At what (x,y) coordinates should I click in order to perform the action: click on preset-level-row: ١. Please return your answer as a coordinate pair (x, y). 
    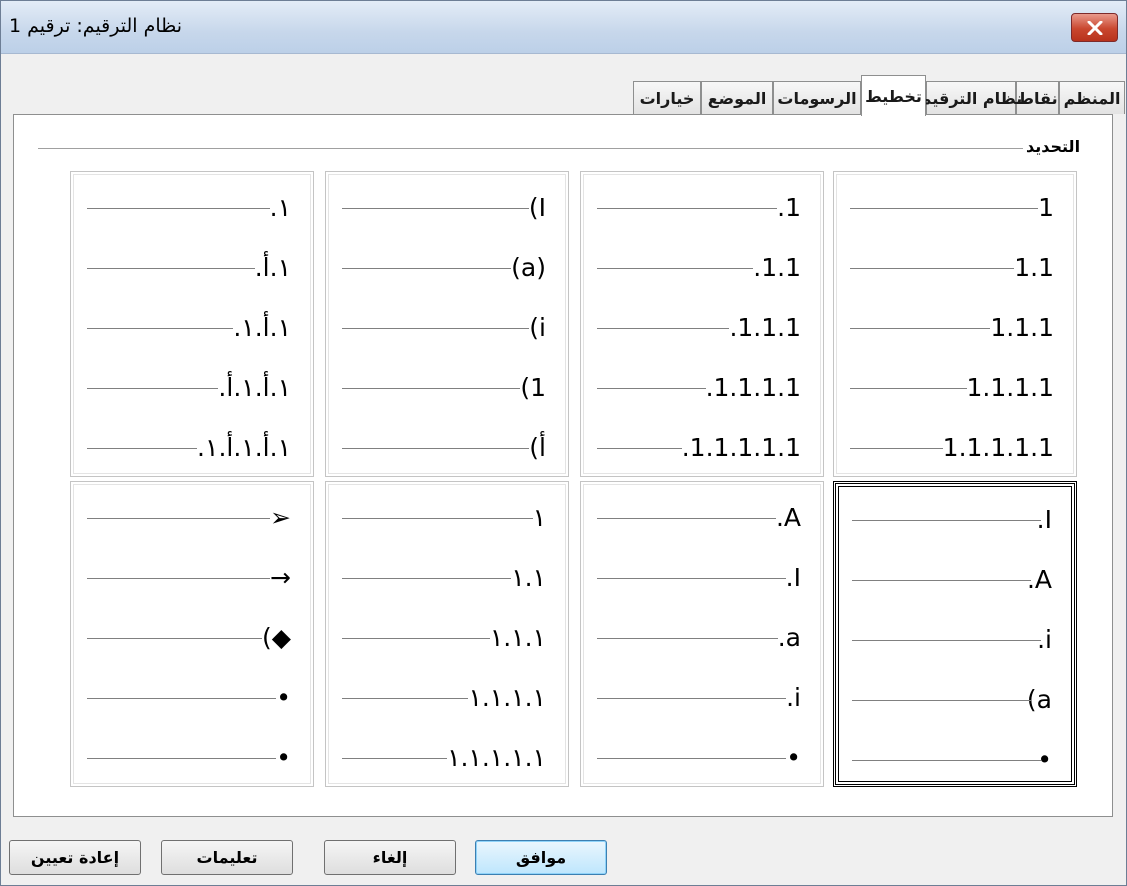
    Looking at the image, I should click on (447, 518).